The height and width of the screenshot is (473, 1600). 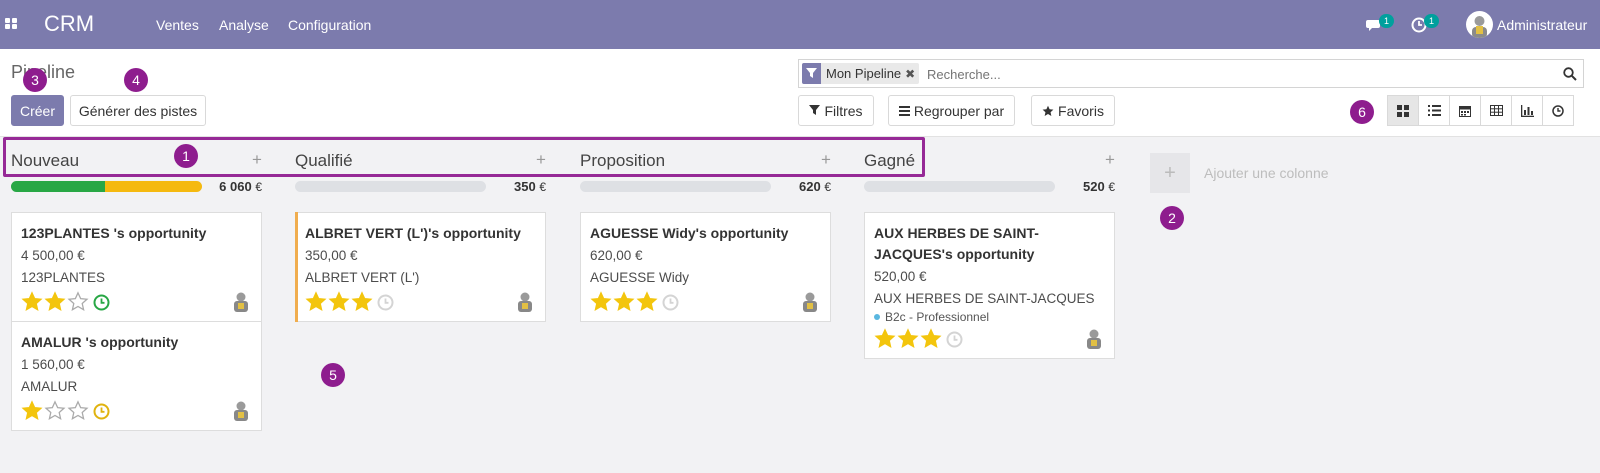 I want to click on user-avatar, so click(x=1479, y=24).